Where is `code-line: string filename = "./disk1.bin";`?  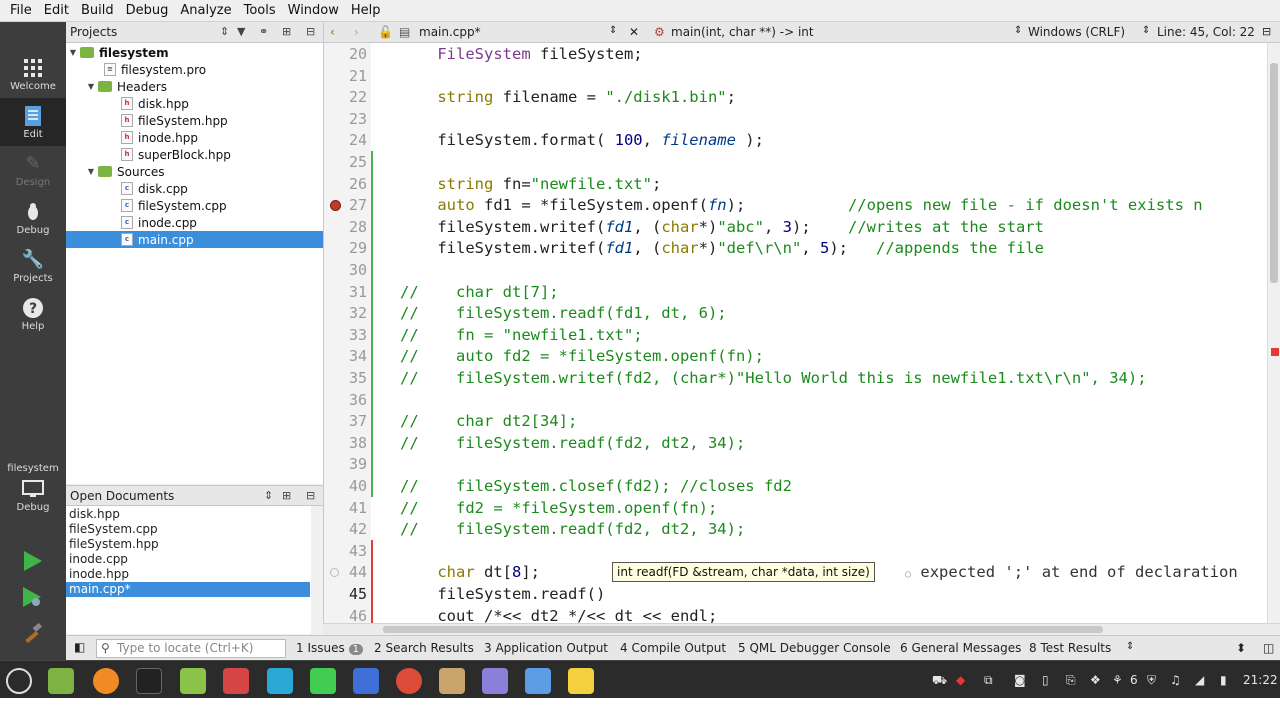 code-line: string filename = "./disk1.bin"; is located at coordinates (568, 98).